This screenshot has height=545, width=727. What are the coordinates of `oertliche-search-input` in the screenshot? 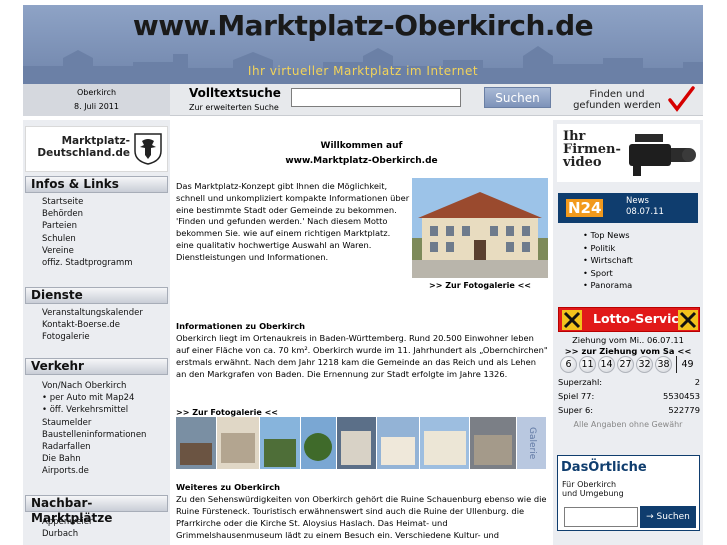 It's located at (601, 517).